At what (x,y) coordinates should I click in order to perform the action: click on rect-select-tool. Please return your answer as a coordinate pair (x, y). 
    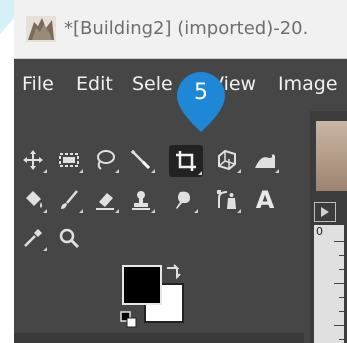
    Looking at the image, I should click on (69, 160).